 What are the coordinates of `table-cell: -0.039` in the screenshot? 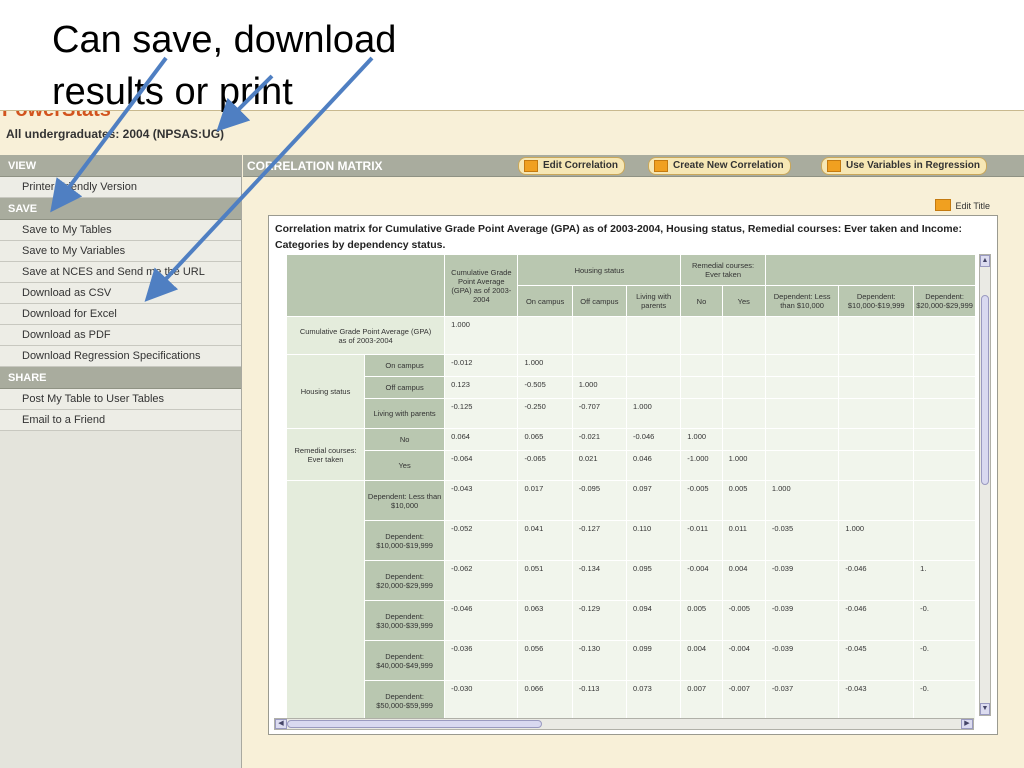 It's located at (802, 660).